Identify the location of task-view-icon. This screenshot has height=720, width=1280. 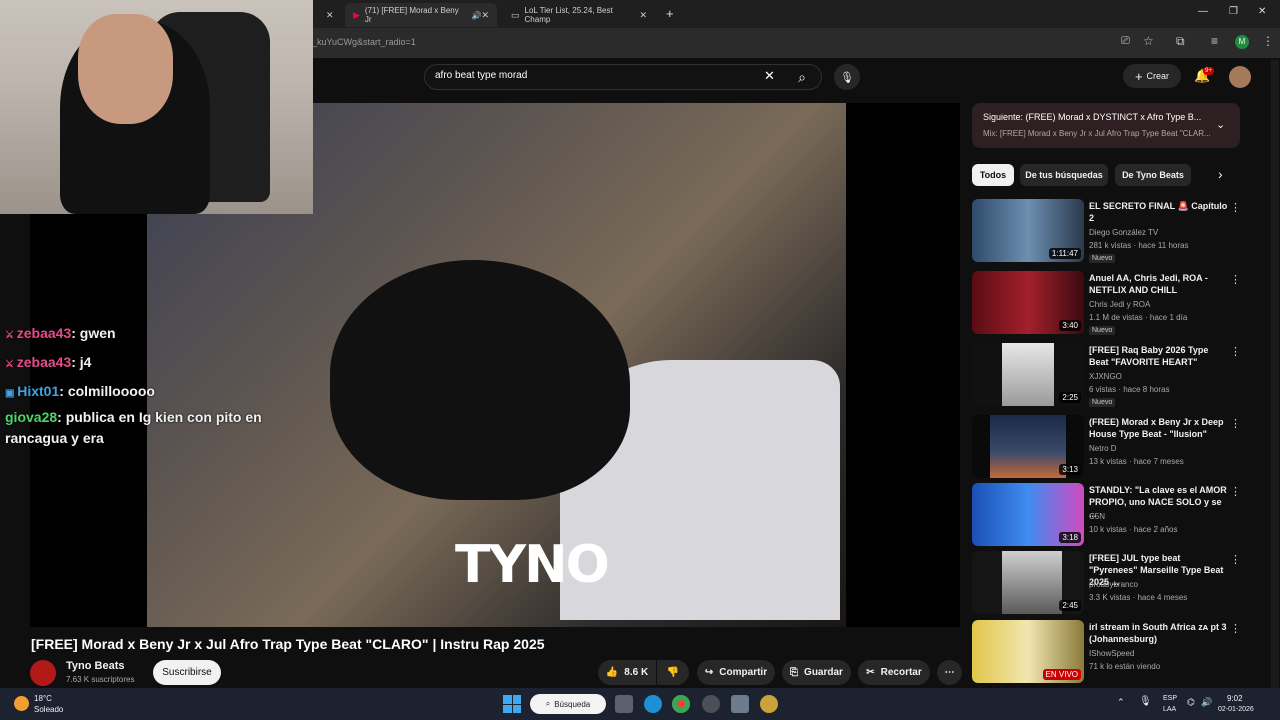
(624, 704).